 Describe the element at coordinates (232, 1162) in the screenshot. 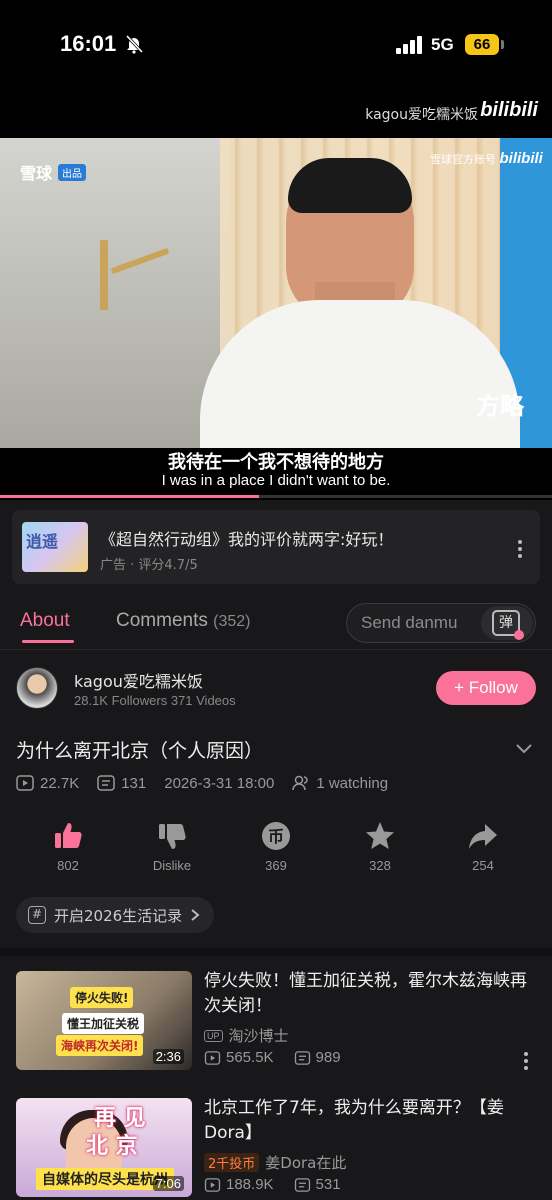

I see `coin-badge: 2千投币` at that location.